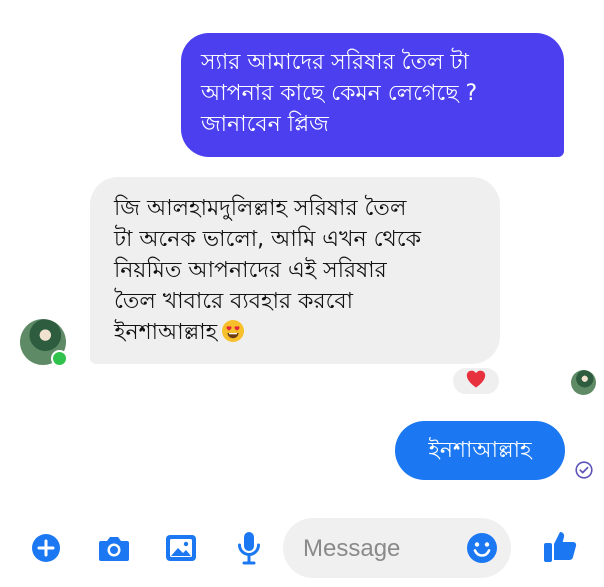 The width and height of the screenshot is (604, 587). What do you see at coordinates (114, 548) in the screenshot?
I see `camera-icon` at bounding box center [114, 548].